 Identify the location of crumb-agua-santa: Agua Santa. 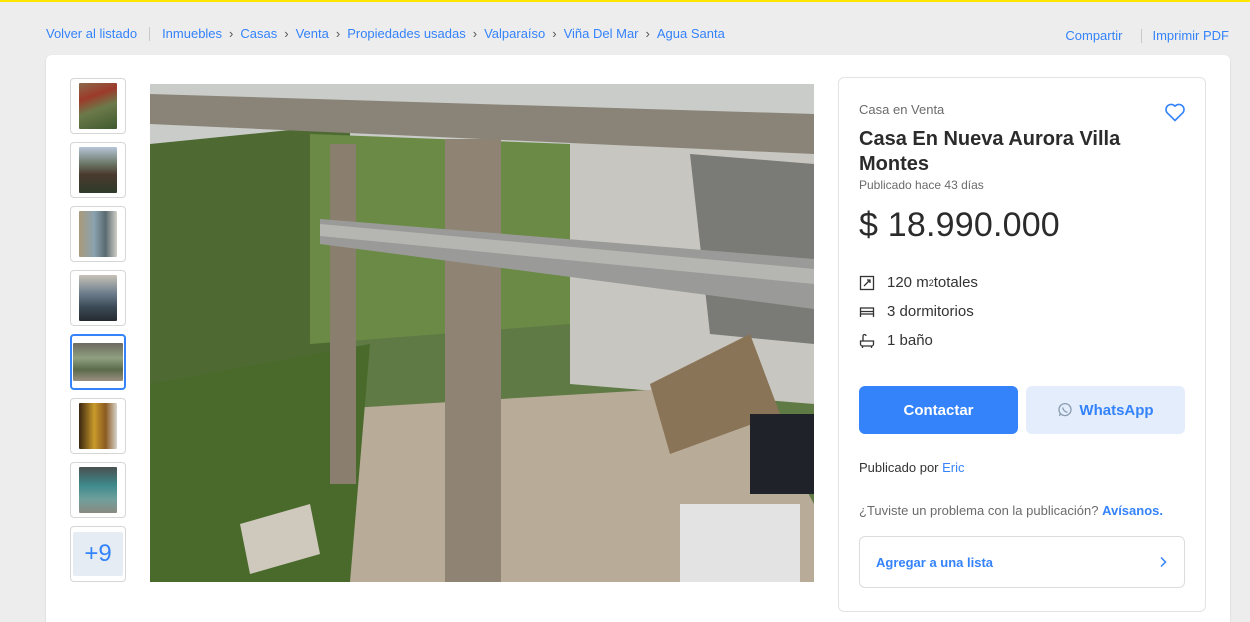
(691, 33).